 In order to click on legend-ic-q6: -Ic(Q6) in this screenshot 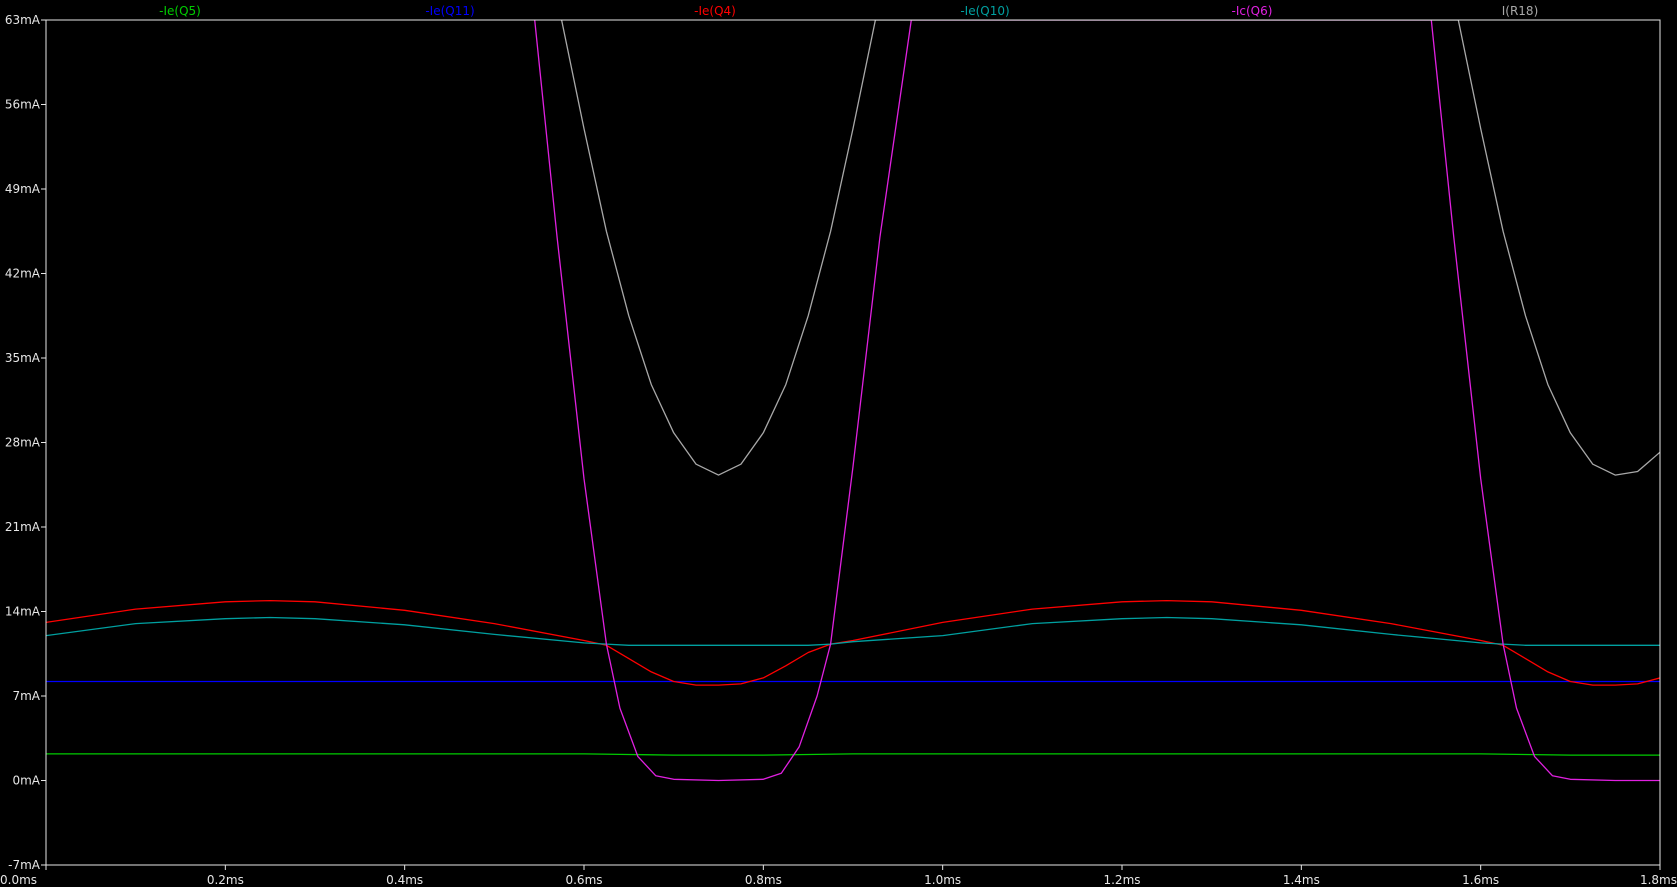, I will do `click(1252, 11)`.